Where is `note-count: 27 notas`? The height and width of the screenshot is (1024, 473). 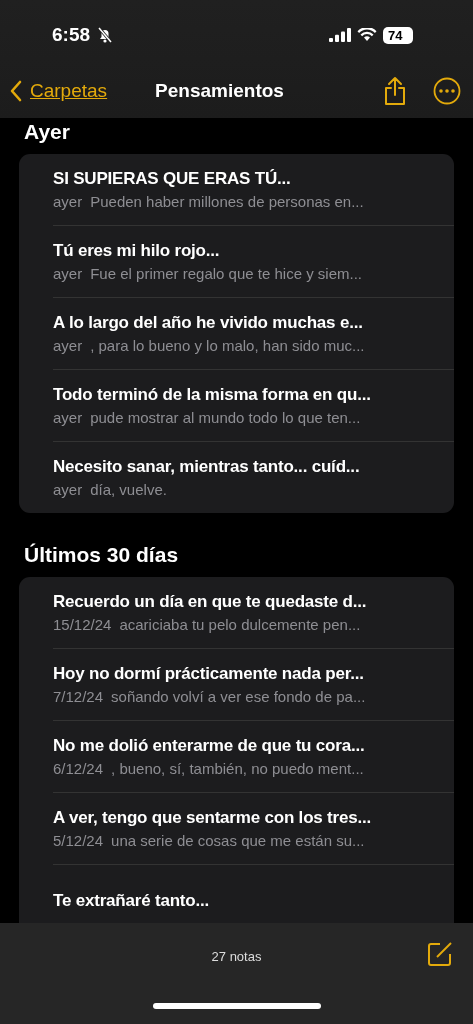
note-count: 27 notas is located at coordinates (236, 956).